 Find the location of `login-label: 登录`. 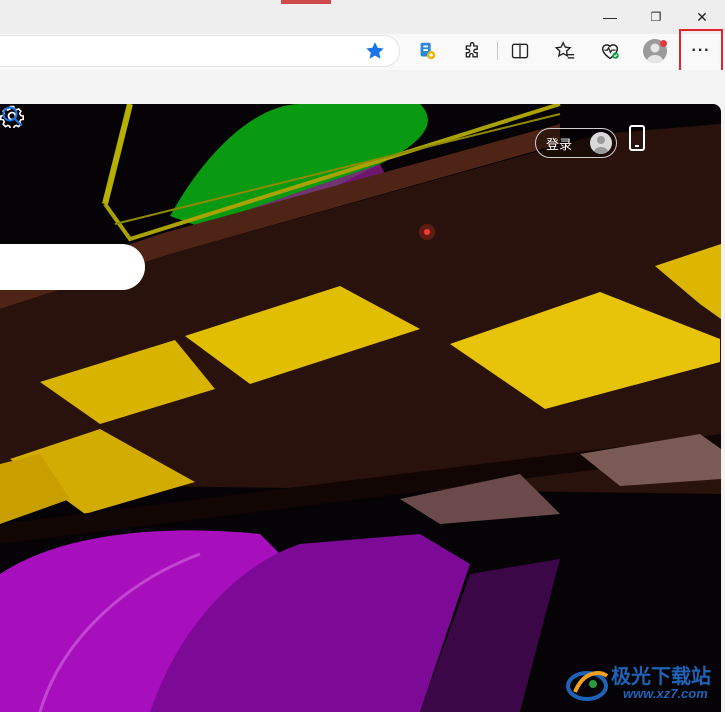

login-label: 登录 is located at coordinates (559, 144).